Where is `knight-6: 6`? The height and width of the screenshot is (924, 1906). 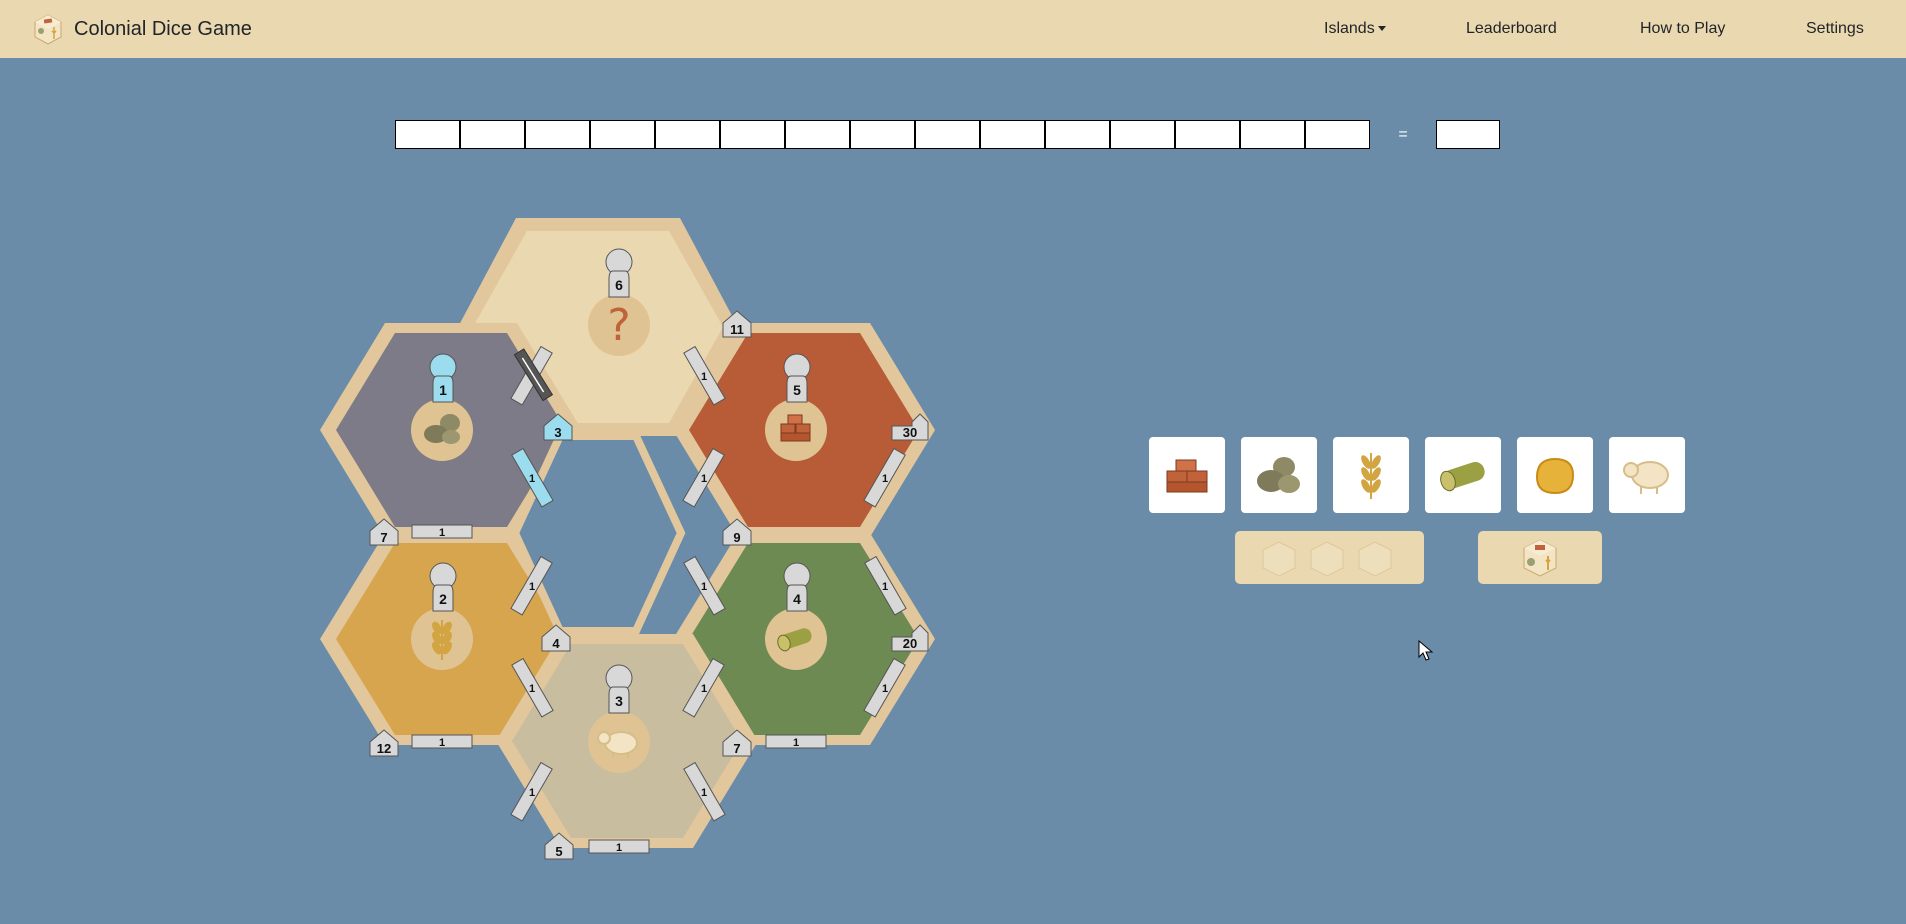
knight-6: 6 is located at coordinates (619, 273).